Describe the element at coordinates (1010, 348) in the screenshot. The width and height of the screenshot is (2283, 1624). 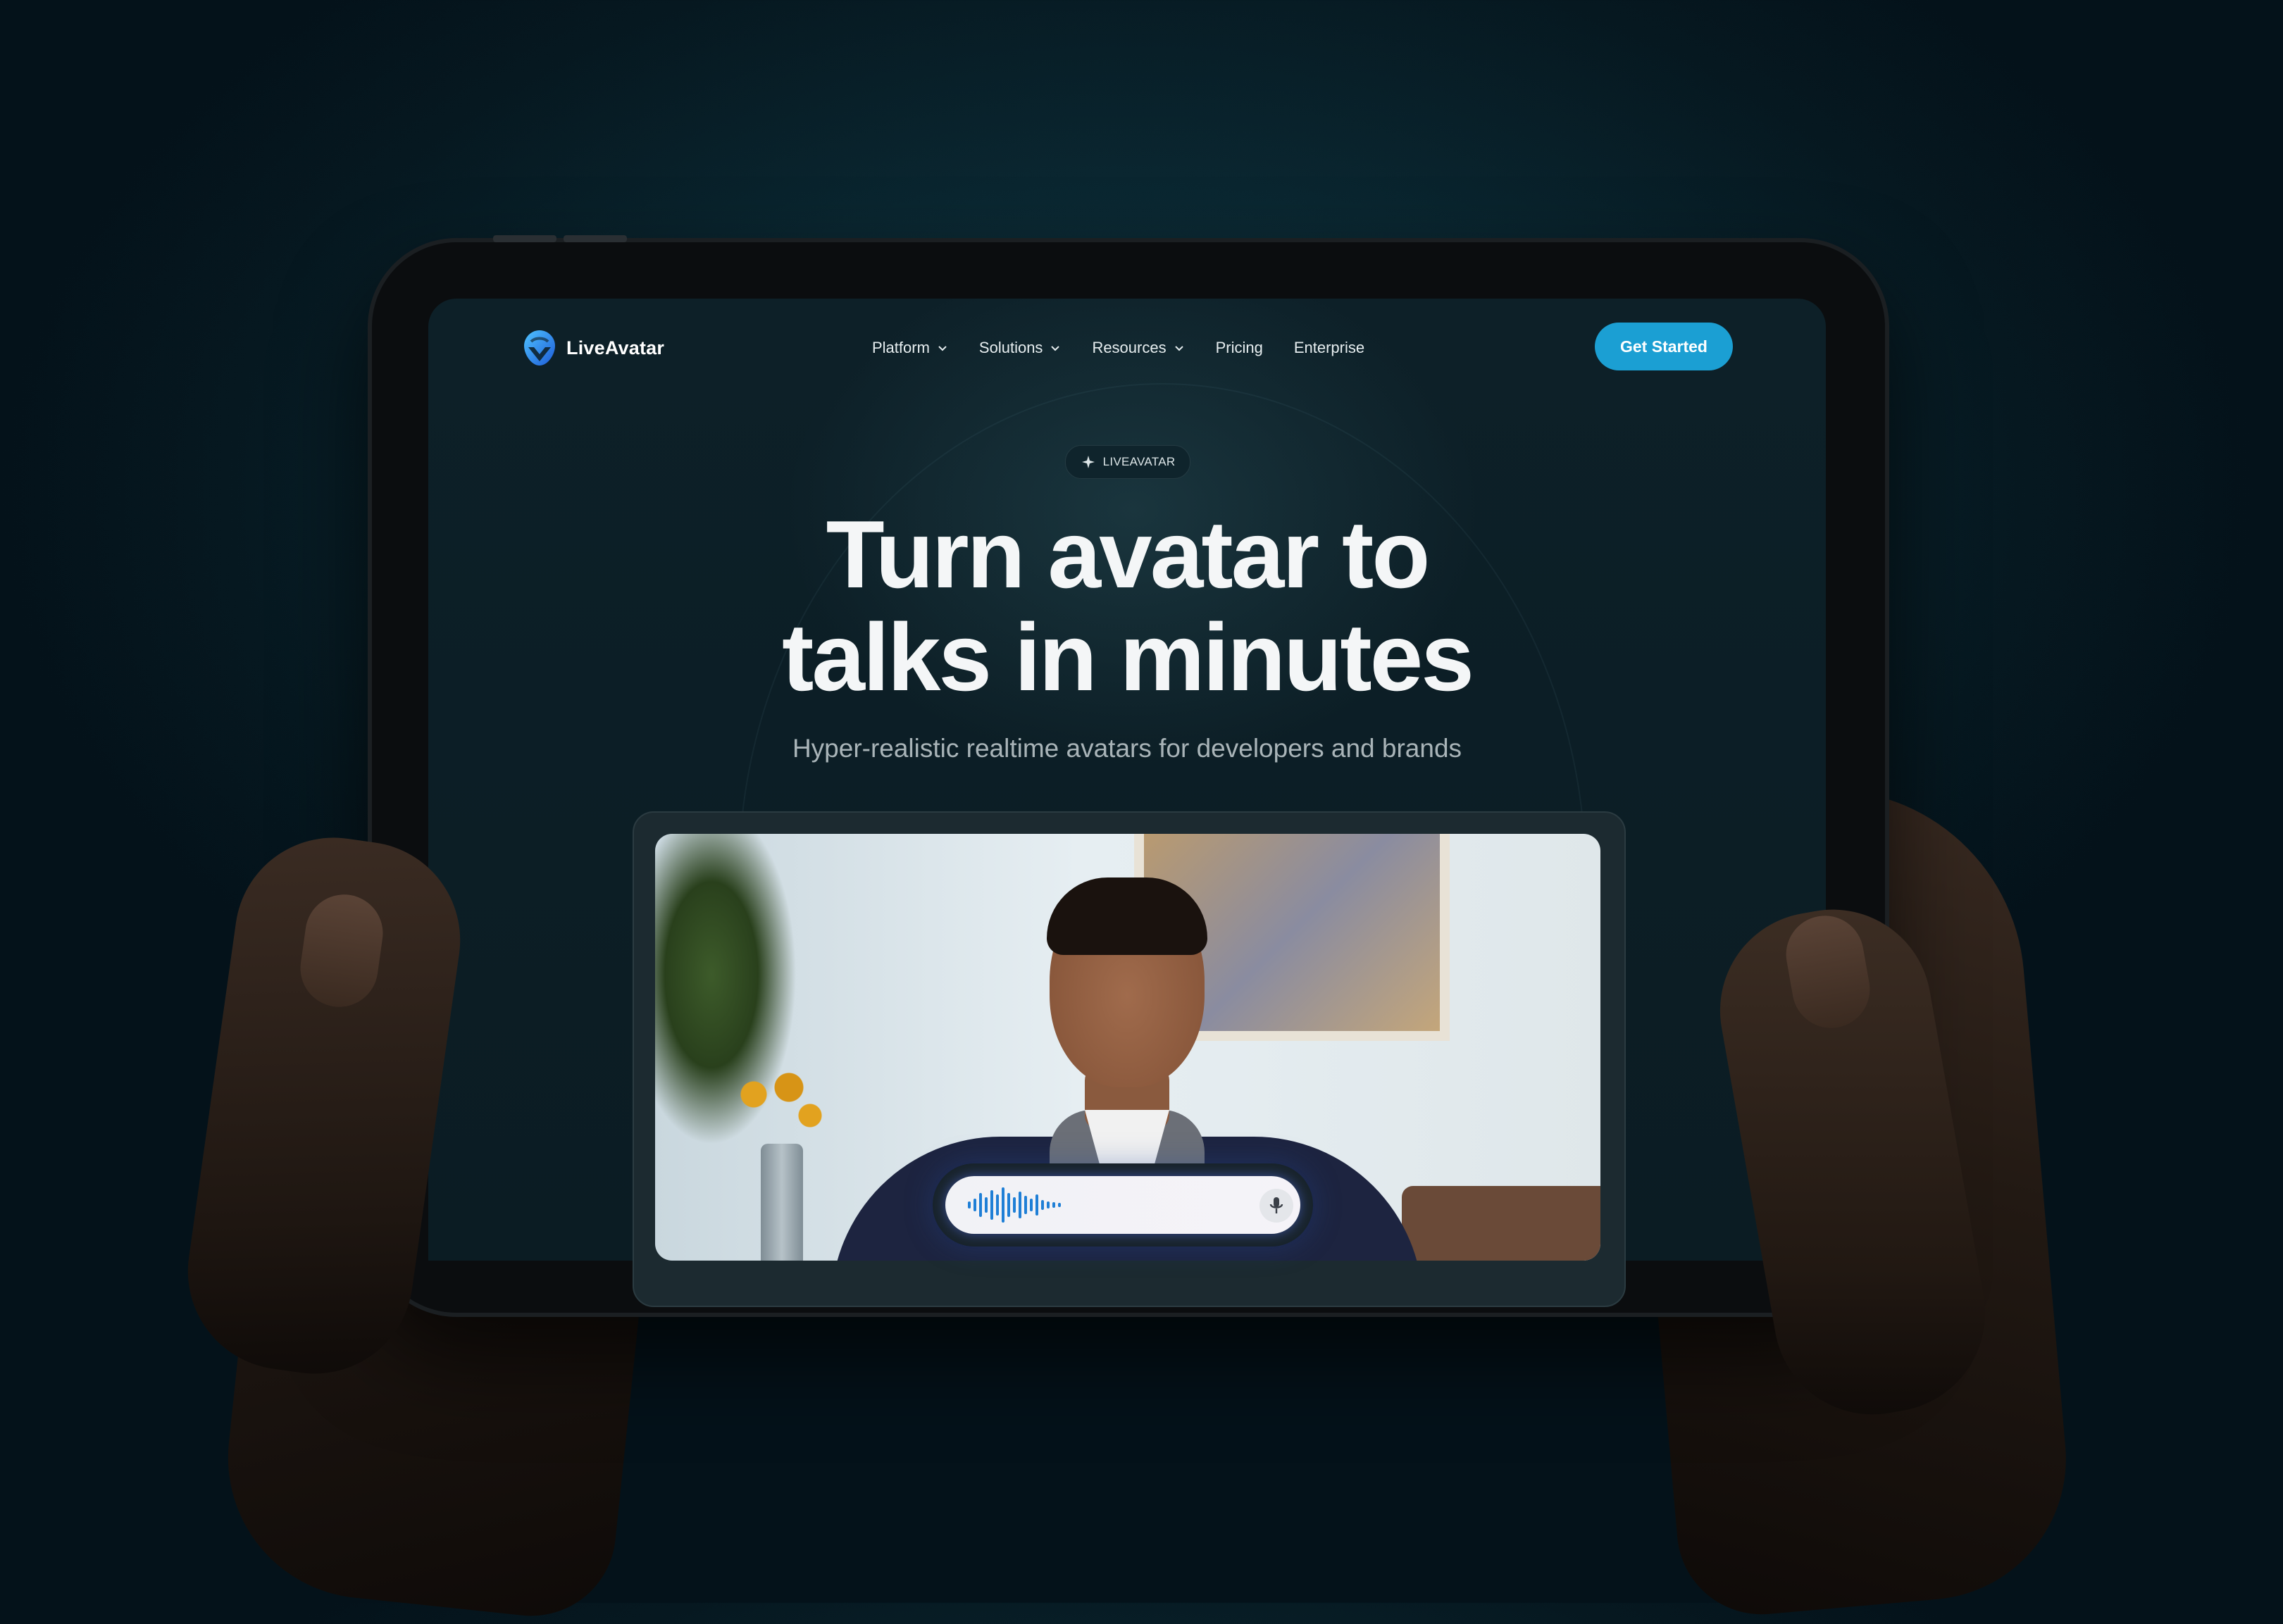
I see `nav-item-label: Solutions` at that location.